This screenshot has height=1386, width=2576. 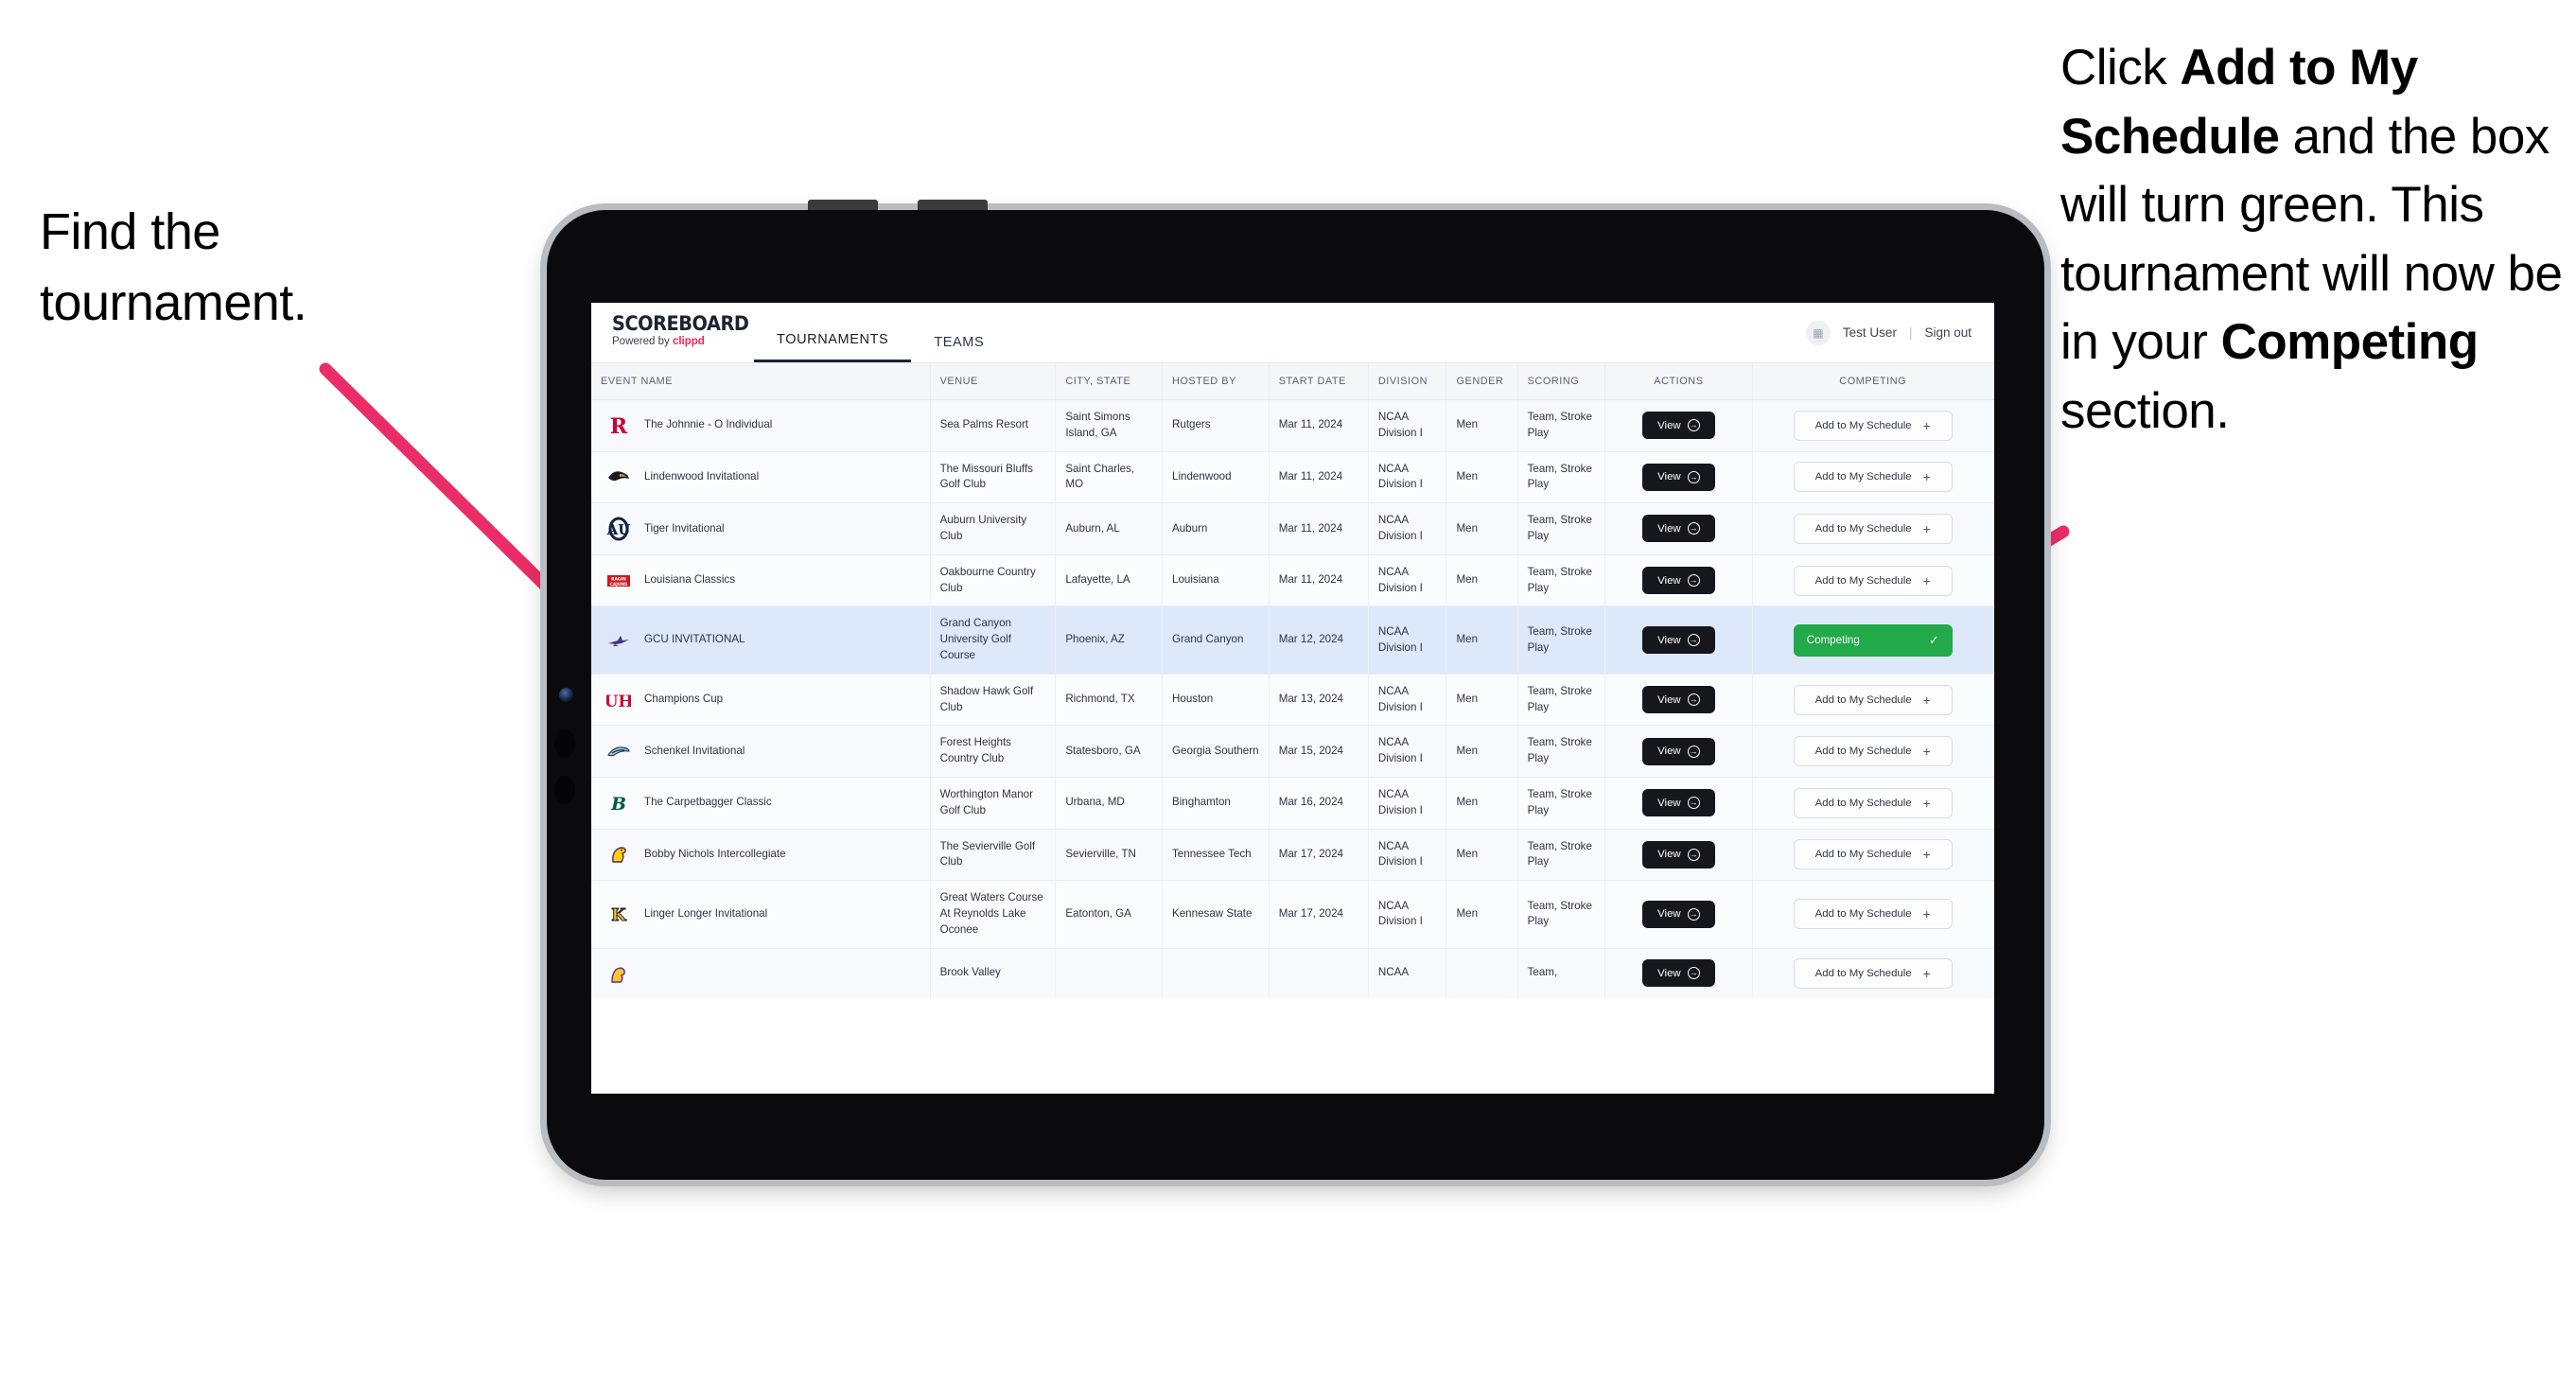 I want to click on cell-start-date, so click(x=1319, y=973).